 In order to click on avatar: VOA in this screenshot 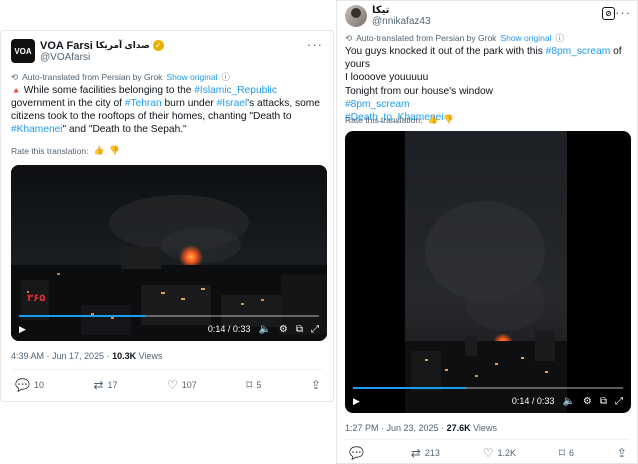, I will do `click(23, 51)`.